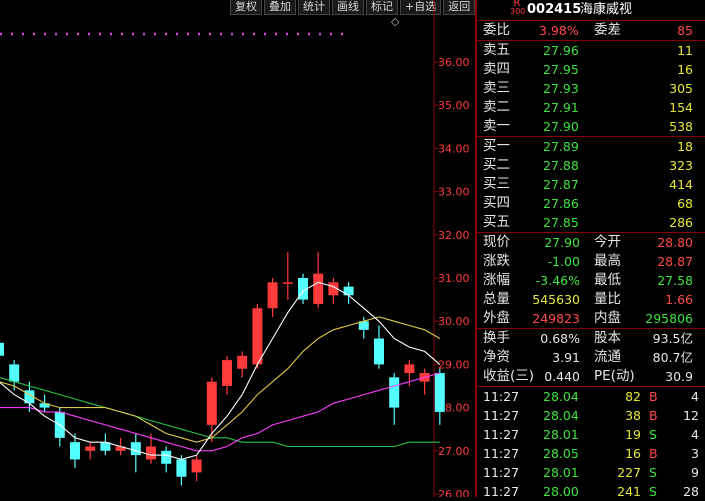 This screenshot has width=705, height=501. What do you see at coordinates (614, 376) in the screenshot?
I see `fundamental-label: PE(动)` at bounding box center [614, 376].